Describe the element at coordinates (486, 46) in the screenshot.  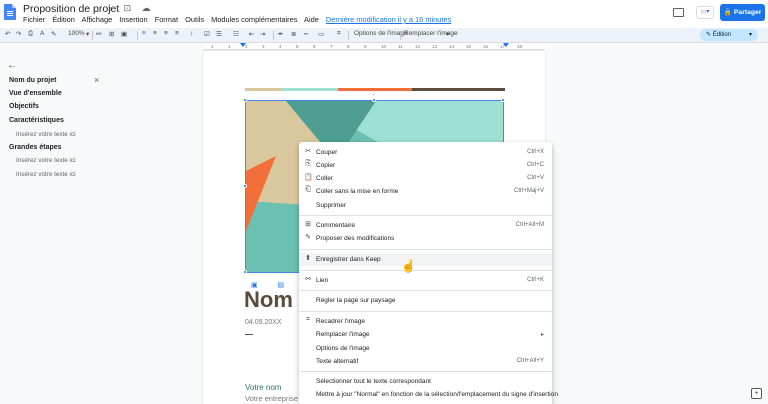
I see `ruler-tick-label: 16` at that location.